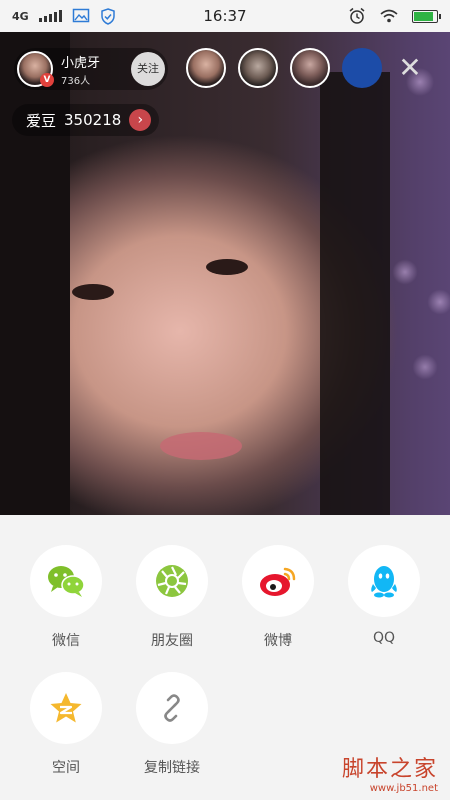  I want to click on battery-icon, so click(426, 16).